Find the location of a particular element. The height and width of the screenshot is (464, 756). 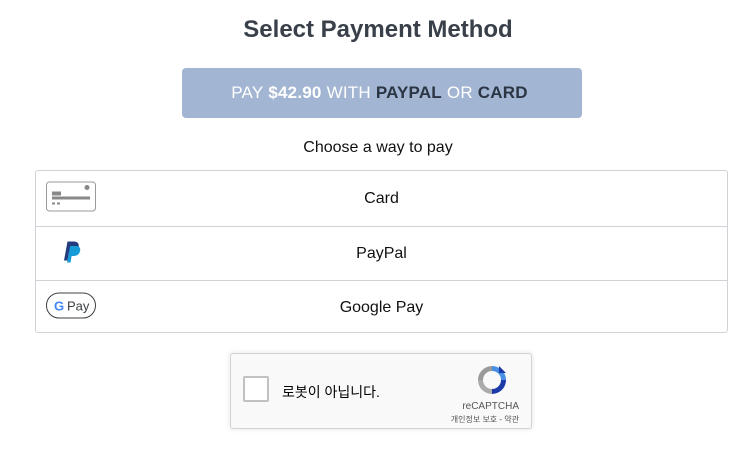

method-paypal: PayPal is located at coordinates (381, 254).